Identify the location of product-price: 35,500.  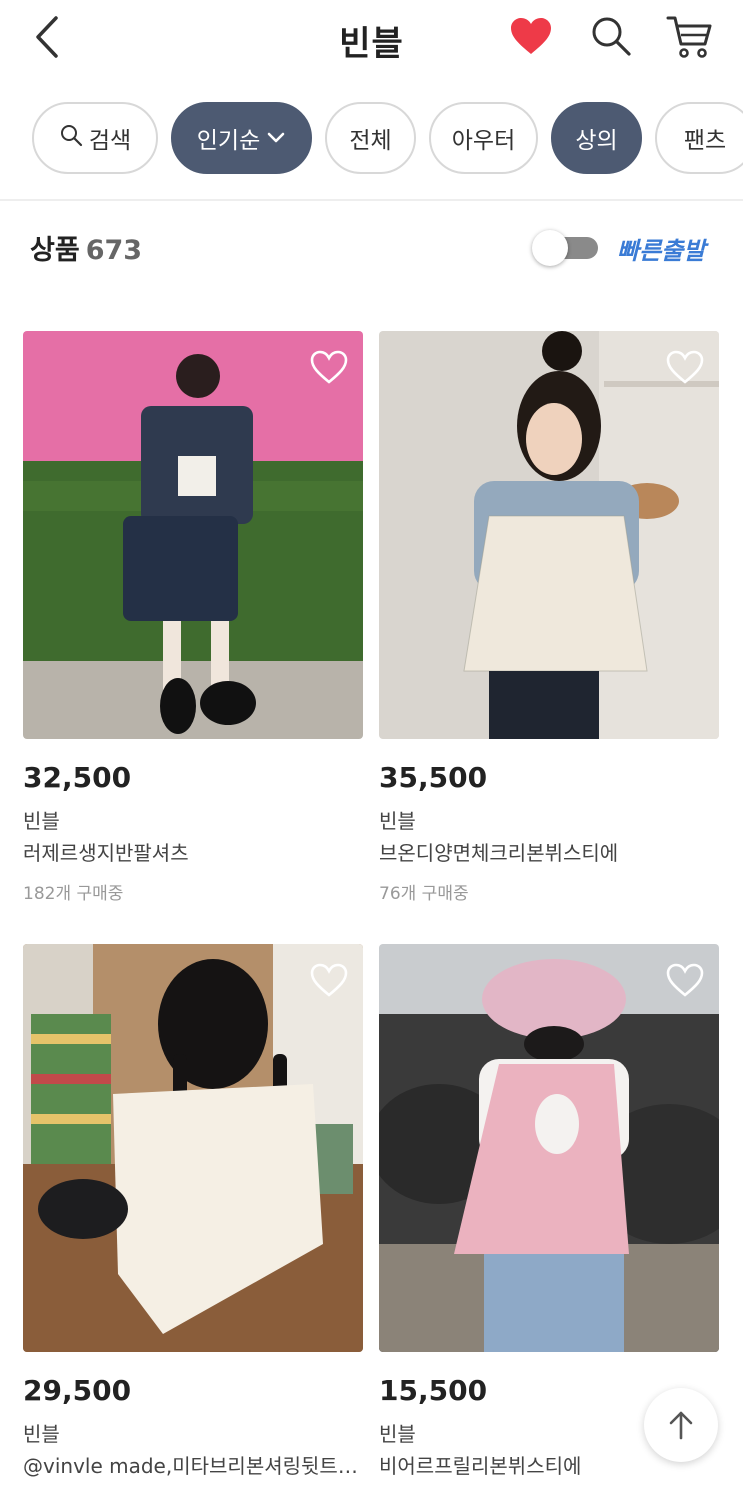
(433, 777).